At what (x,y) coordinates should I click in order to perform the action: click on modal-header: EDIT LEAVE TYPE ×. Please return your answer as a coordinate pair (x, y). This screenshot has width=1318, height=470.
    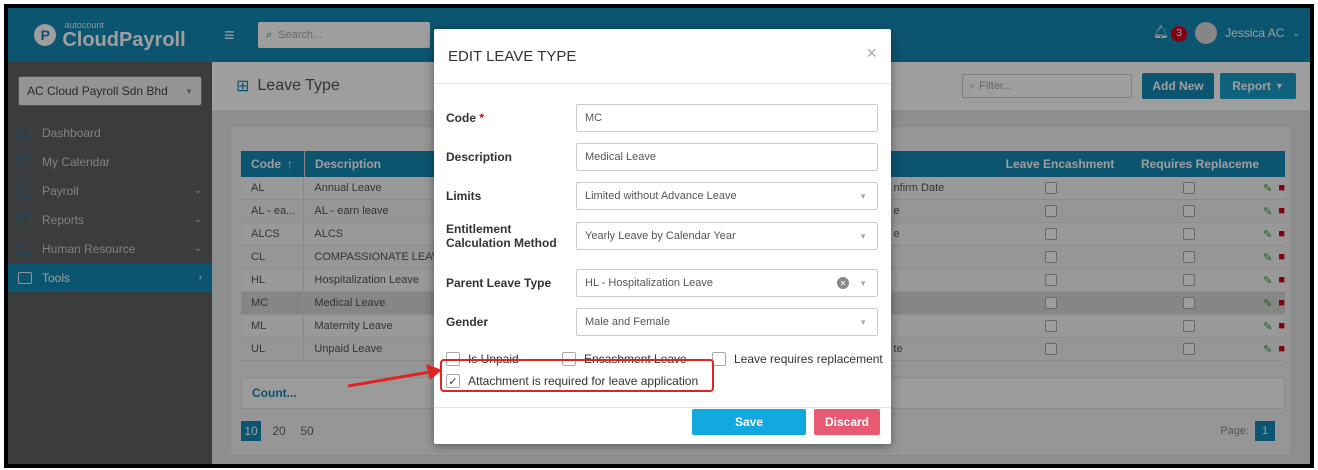
    Looking at the image, I should click on (662, 56).